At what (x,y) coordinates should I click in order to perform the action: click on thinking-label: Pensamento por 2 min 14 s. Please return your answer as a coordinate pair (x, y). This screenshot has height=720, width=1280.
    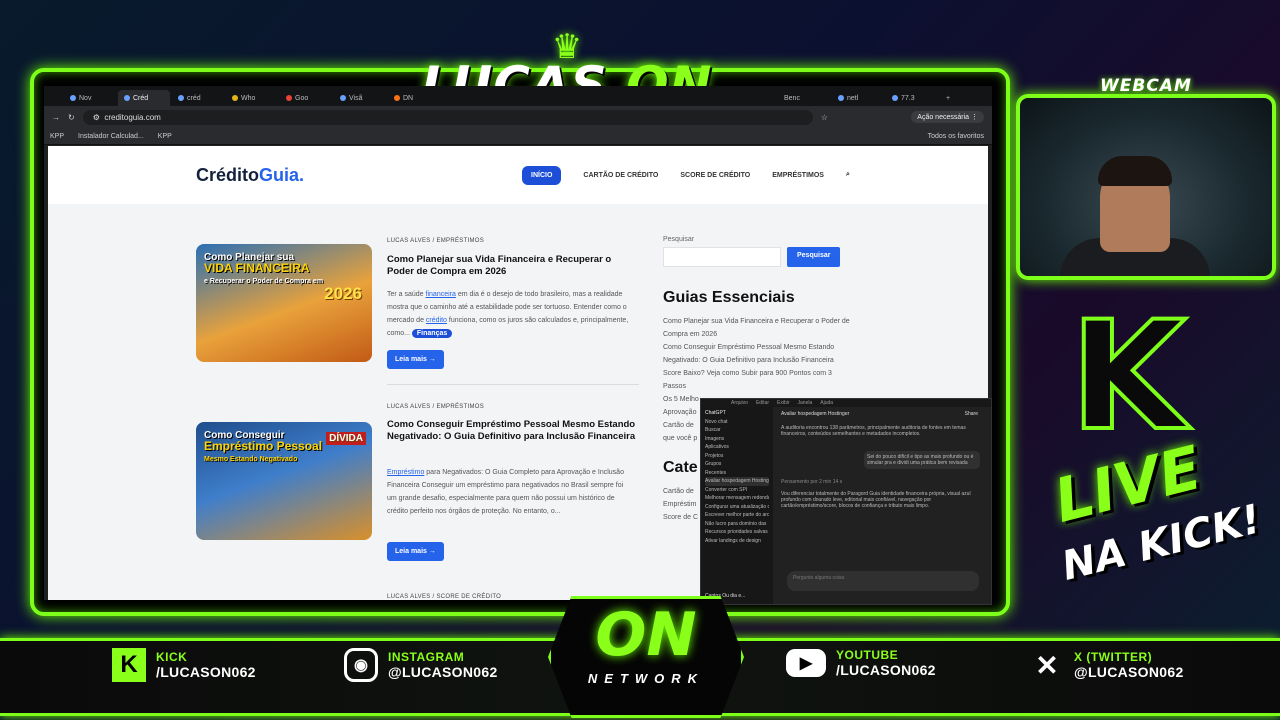
    Looking at the image, I should click on (811, 482).